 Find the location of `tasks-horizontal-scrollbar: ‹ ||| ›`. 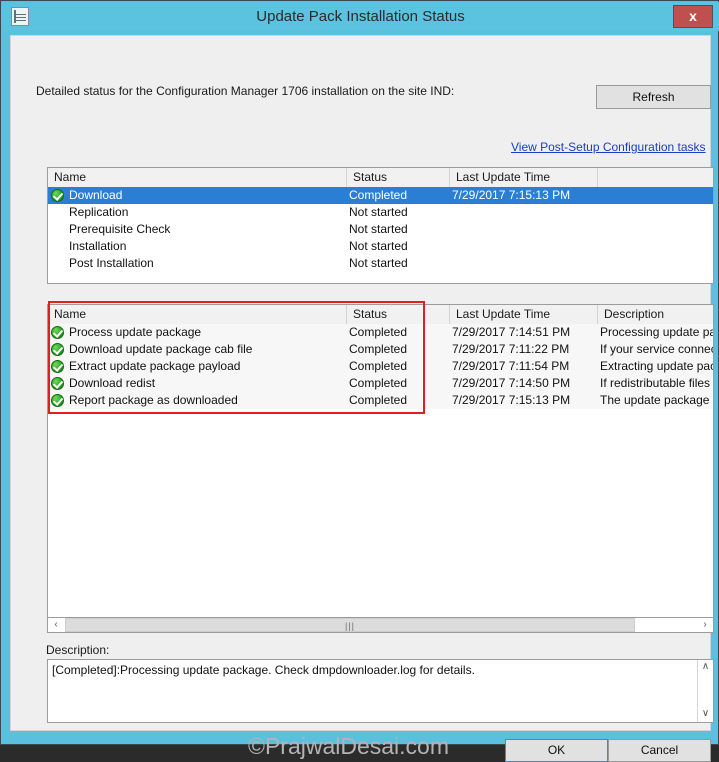

tasks-horizontal-scrollbar: ‹ ||| › is located at coordinates (380, 625).